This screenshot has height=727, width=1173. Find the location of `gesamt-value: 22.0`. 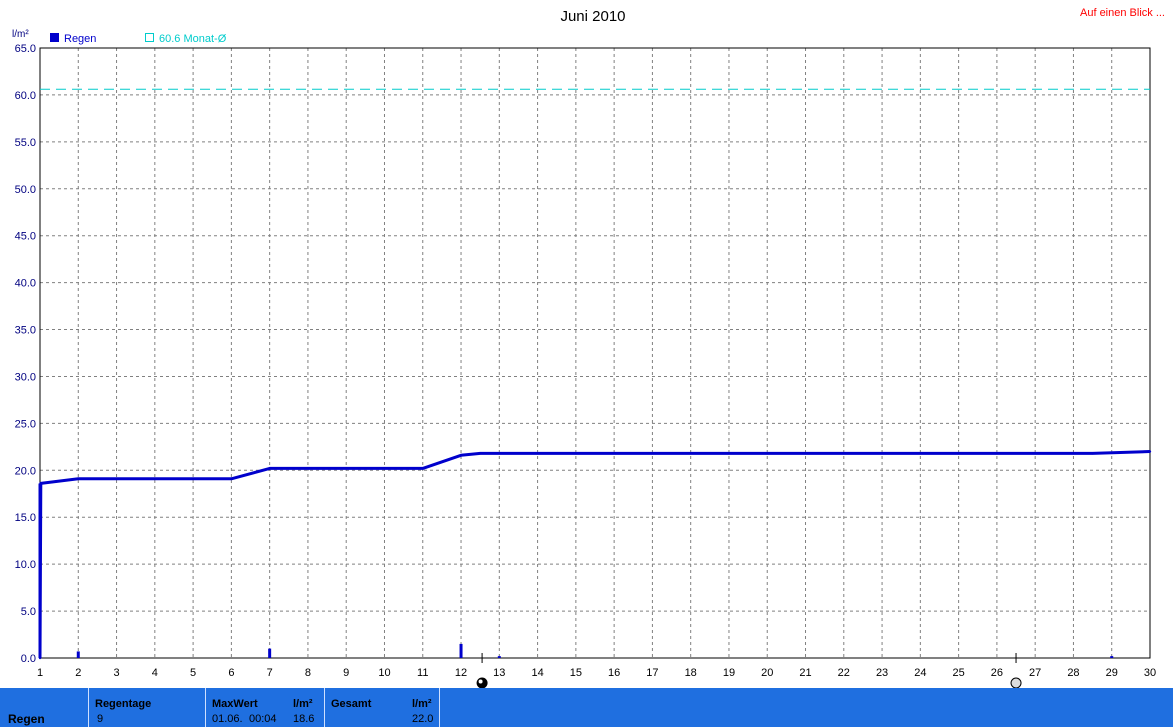

gesamt-value: 22.0 is located at coordinates (423, 719).